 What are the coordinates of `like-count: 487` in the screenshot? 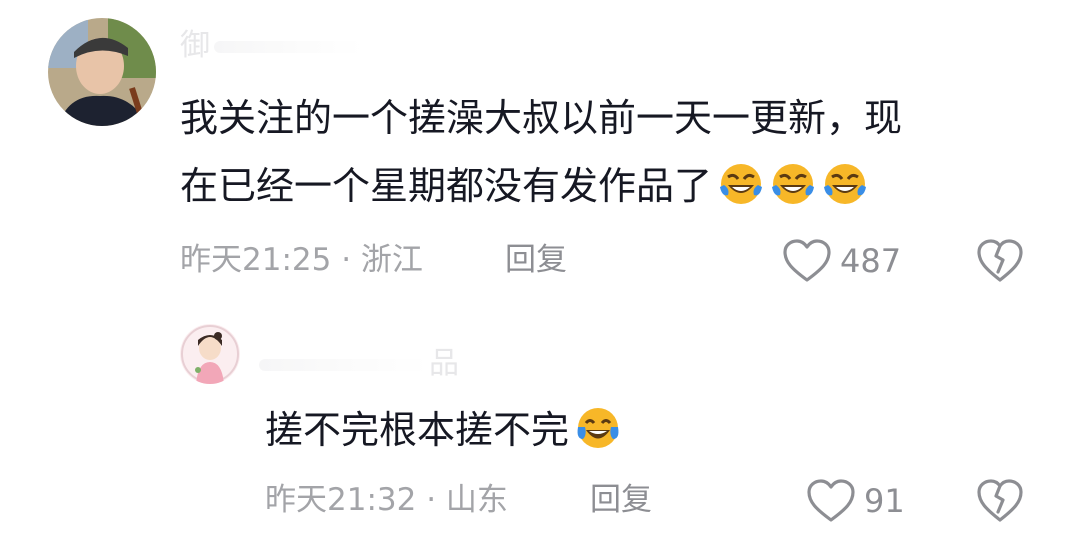 It's located at (871, 261).